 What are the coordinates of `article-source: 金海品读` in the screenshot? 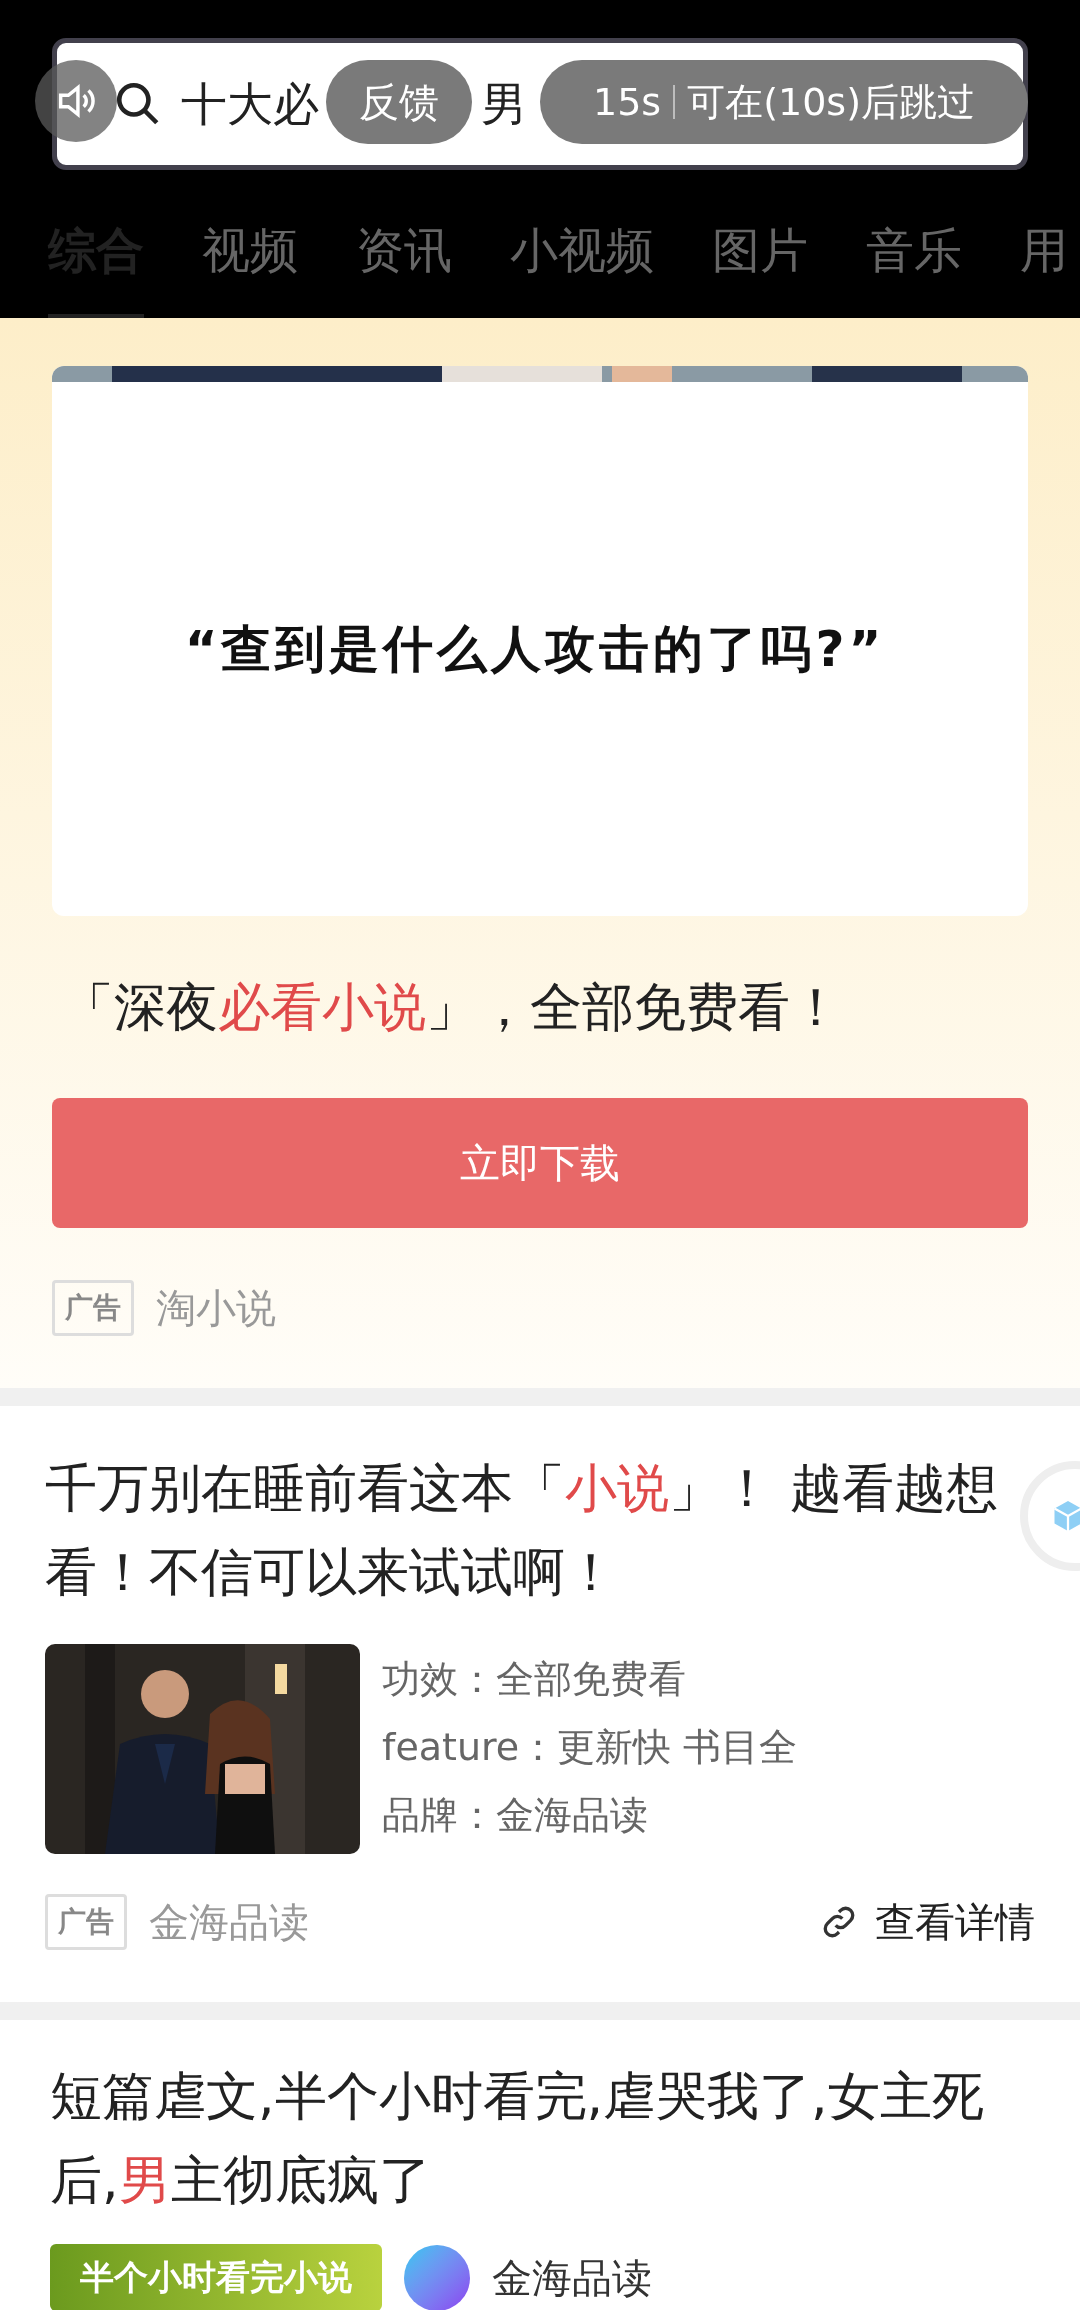 It's located at (572, 2278).